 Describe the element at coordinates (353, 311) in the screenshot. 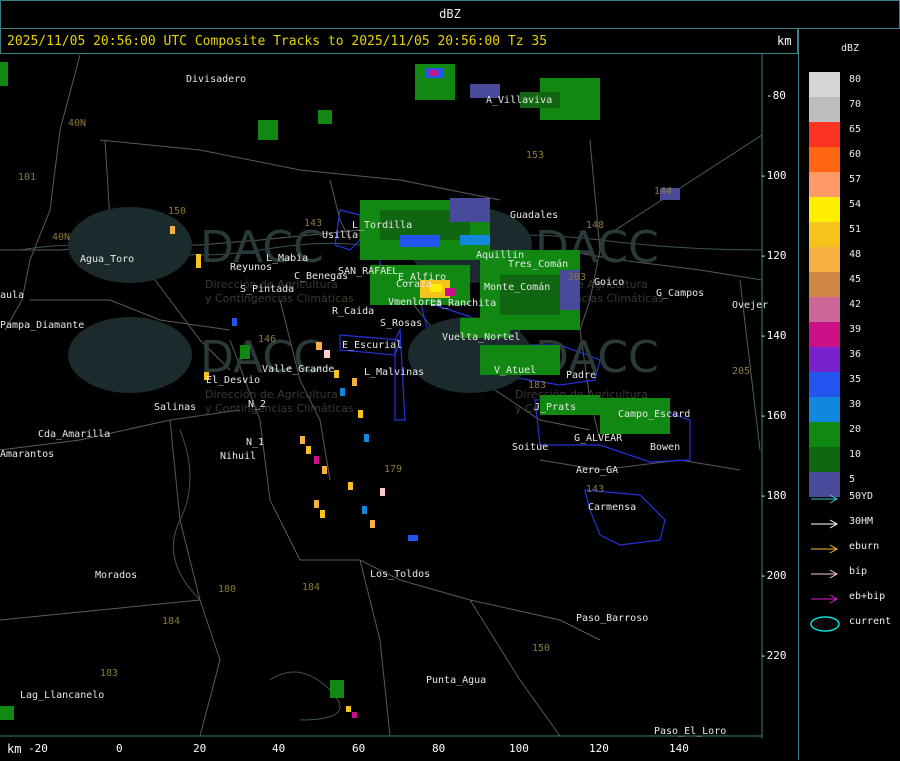

I see `svg-text: R_Caida` at that location.